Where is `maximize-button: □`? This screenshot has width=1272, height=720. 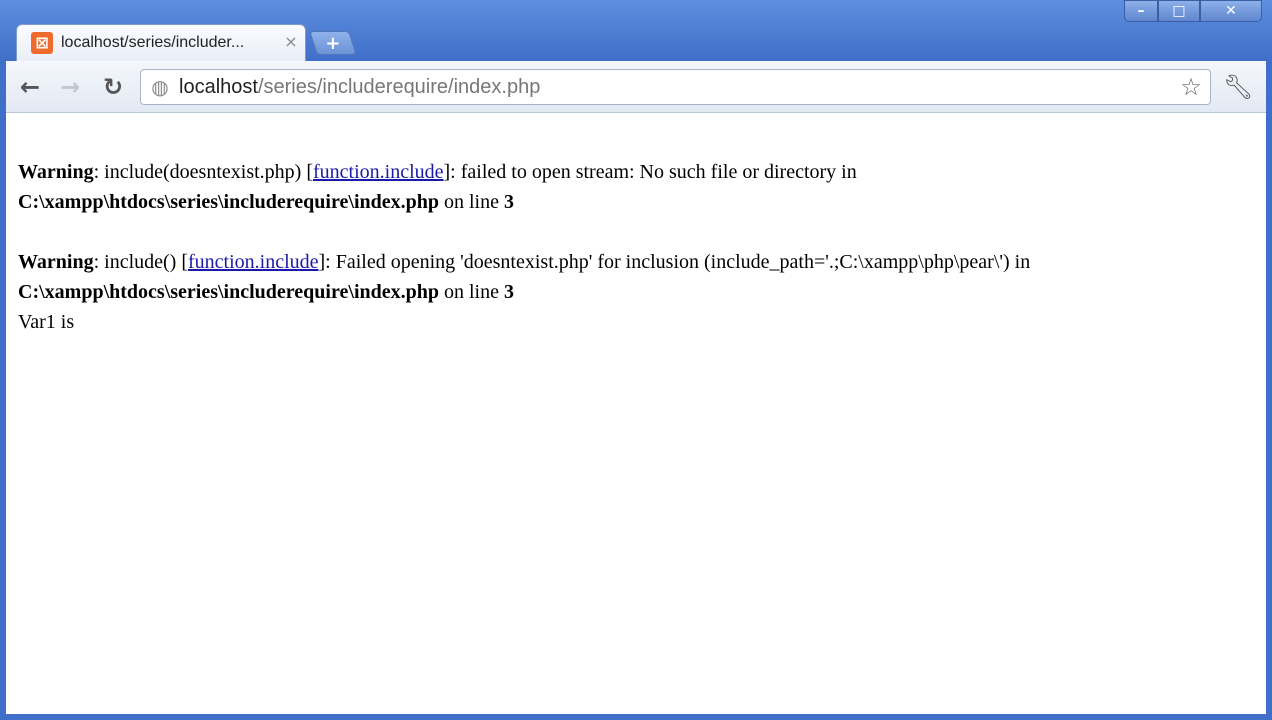
maximize-button: □ is located at coordinates (1179, 11).